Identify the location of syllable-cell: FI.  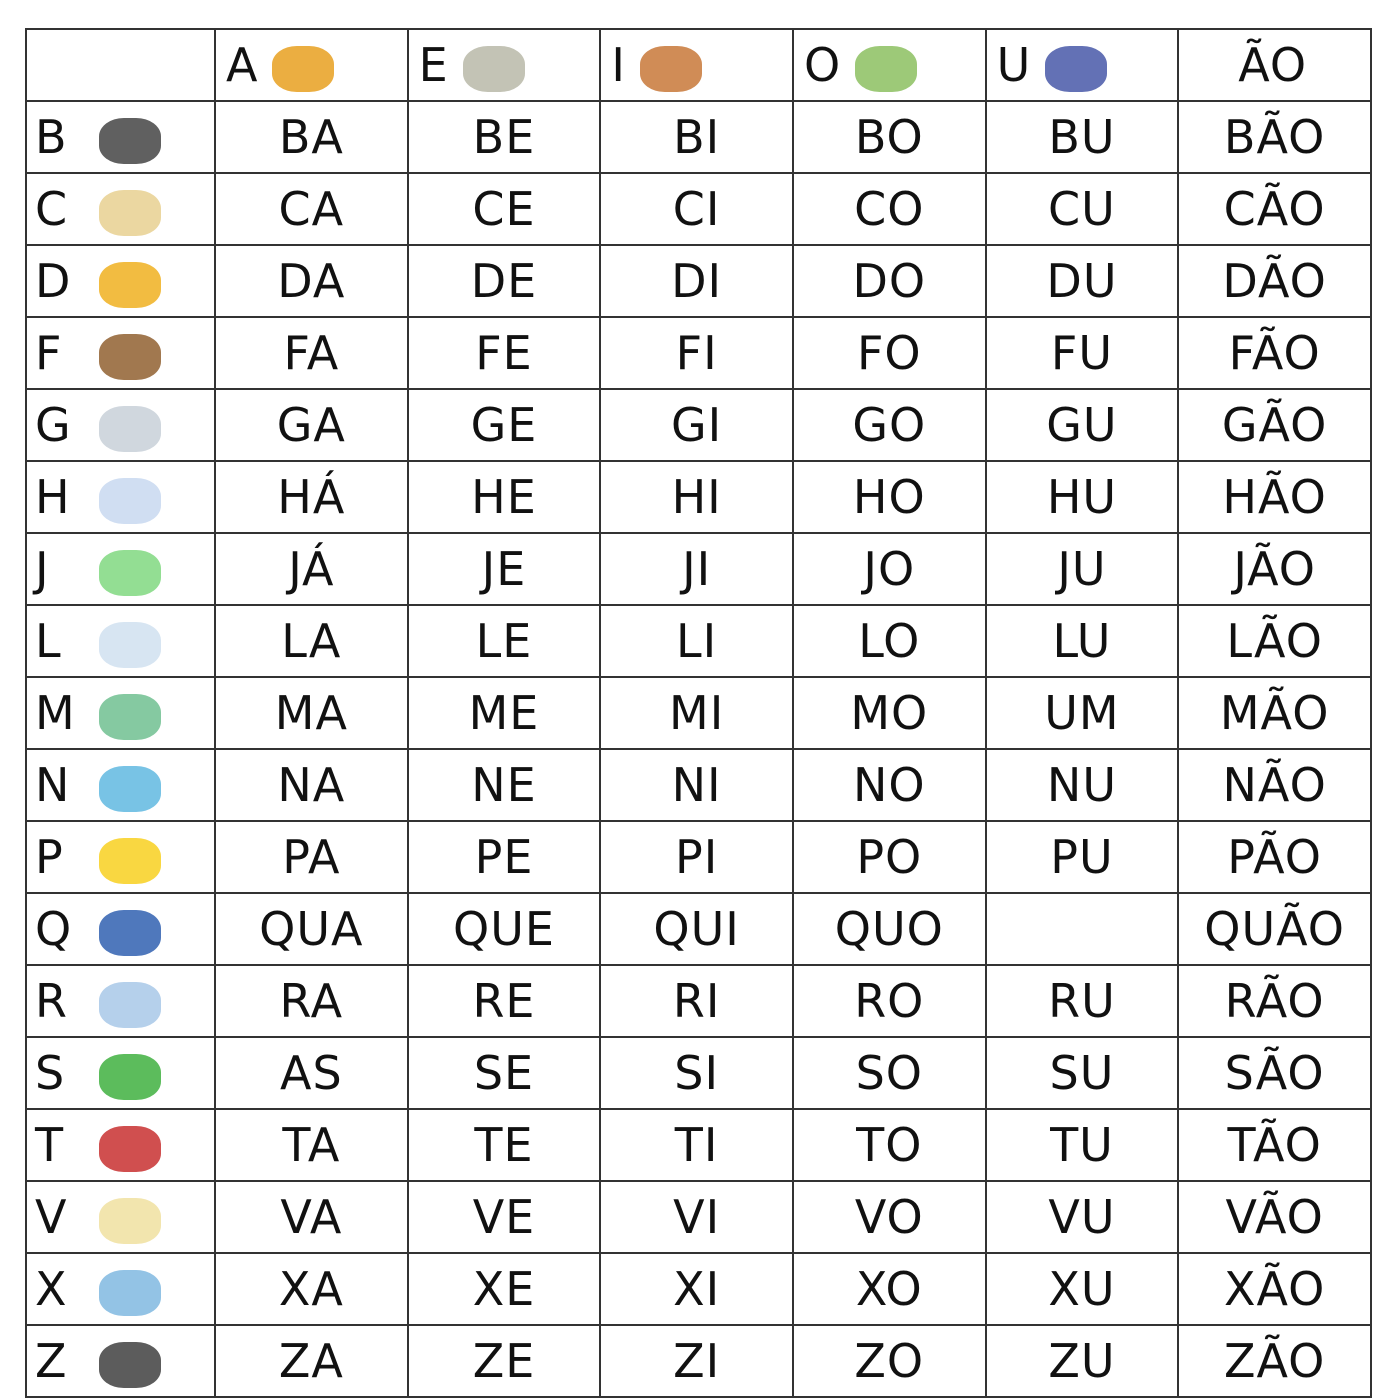
(696, 353).